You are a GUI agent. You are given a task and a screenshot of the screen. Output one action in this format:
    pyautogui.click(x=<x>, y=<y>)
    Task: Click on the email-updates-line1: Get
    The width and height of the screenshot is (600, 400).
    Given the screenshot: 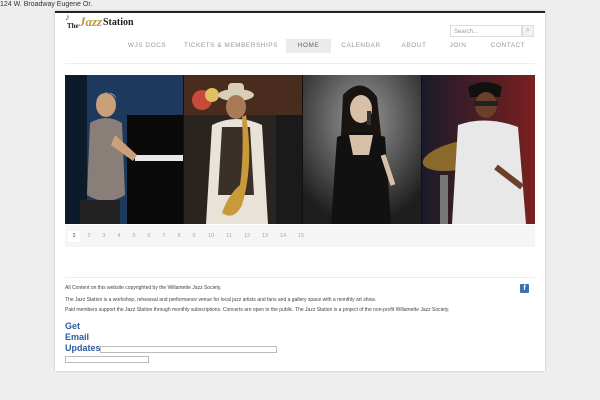 What is the action you would take?
    pyautogui.click(x=73, y=326)
    